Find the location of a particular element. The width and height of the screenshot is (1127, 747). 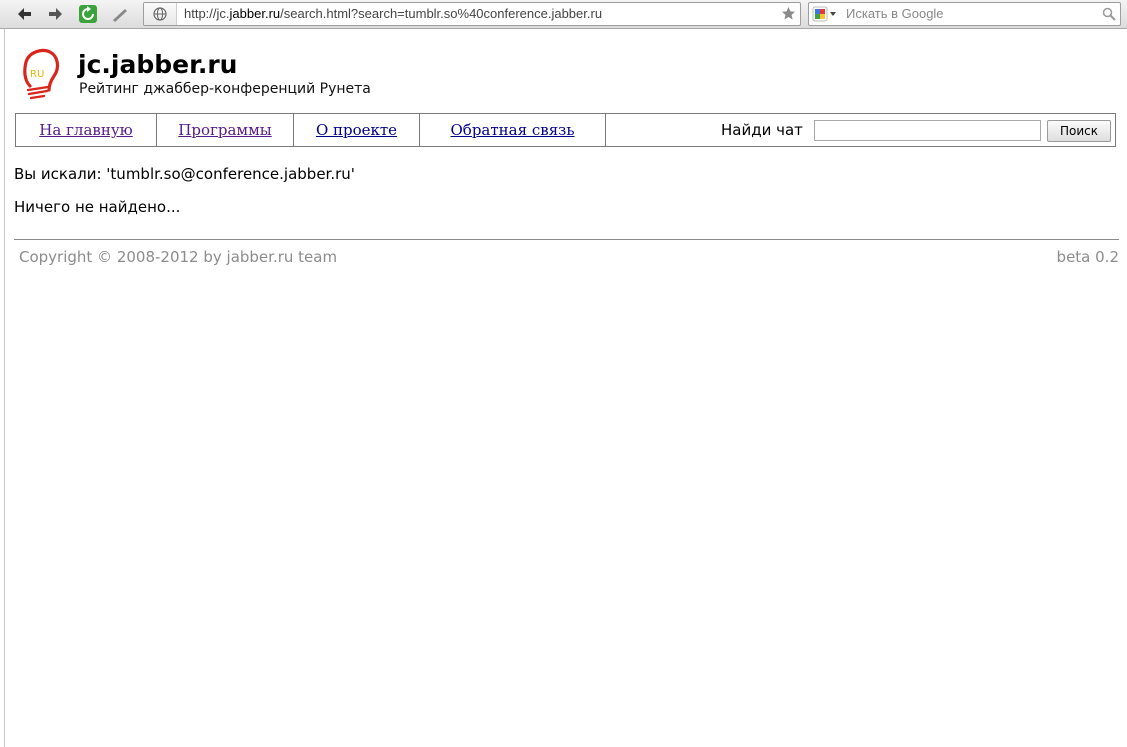

google-icon is located at coordinates (825, 14).